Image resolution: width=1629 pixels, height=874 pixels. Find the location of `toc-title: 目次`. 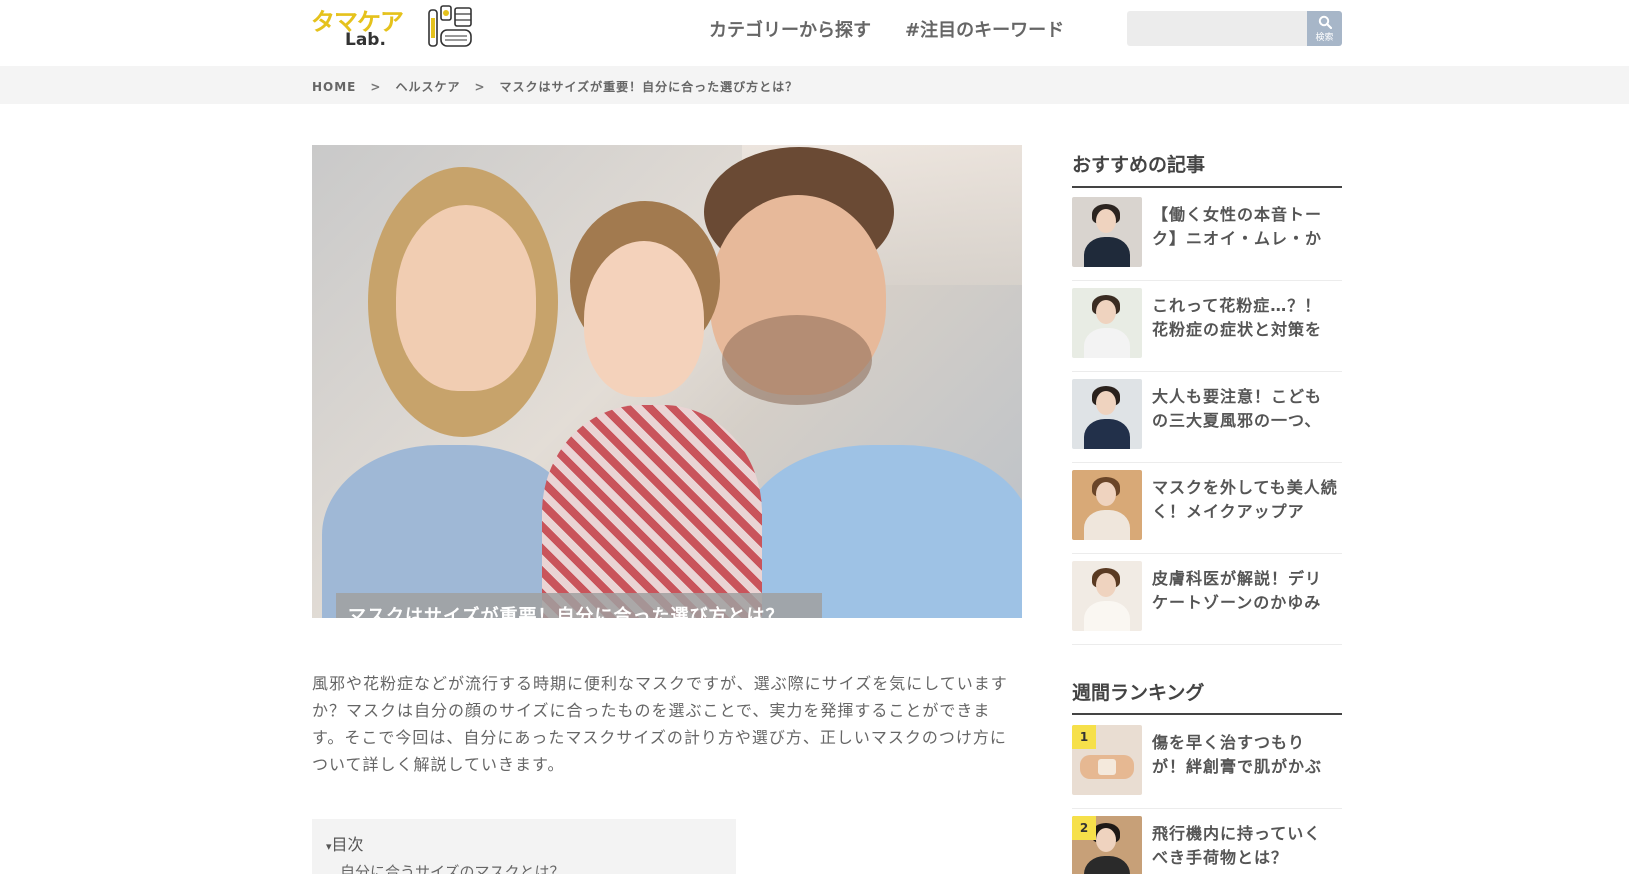

toc-title: 目次 is located at coordinates (347, 844).